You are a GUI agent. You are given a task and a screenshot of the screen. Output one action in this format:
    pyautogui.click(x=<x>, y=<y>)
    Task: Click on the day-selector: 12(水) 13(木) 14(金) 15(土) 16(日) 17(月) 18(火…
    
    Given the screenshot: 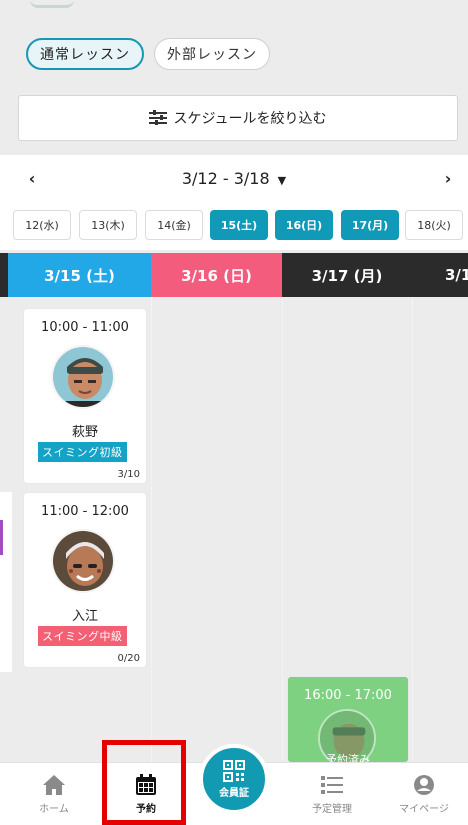 What is the action you would take?
    pyautogui.click(x=234, y=226)
    